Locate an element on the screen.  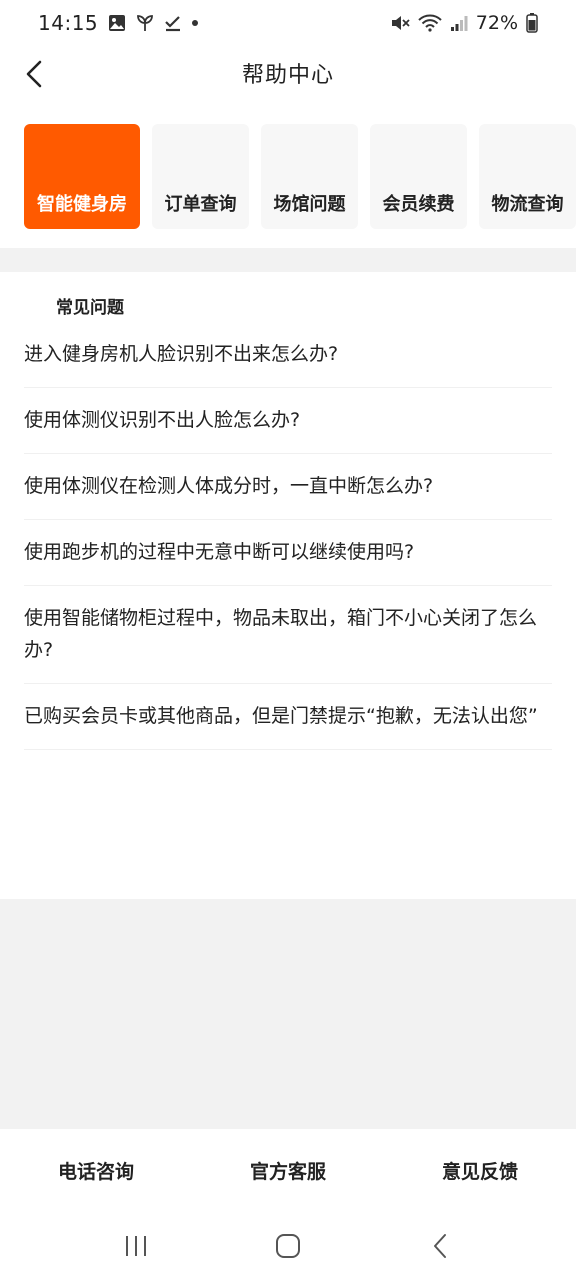
official-service-button: 官方客服 is located at coordinates (288, 1170).